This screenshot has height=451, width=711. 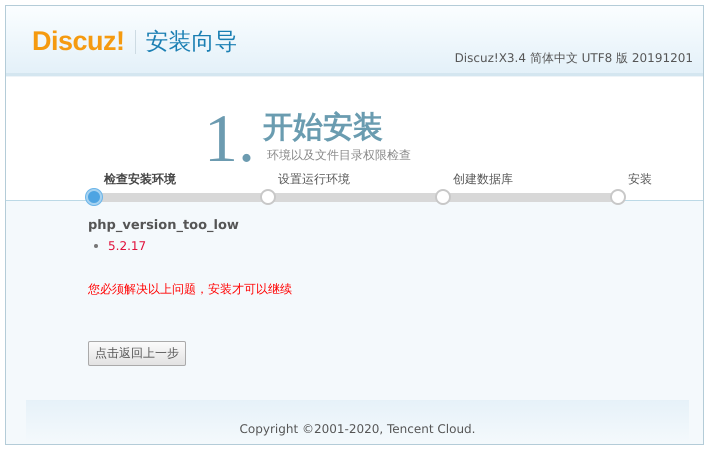 I want to click on step-label: 设置运行环境, so click(x=314, y=179).